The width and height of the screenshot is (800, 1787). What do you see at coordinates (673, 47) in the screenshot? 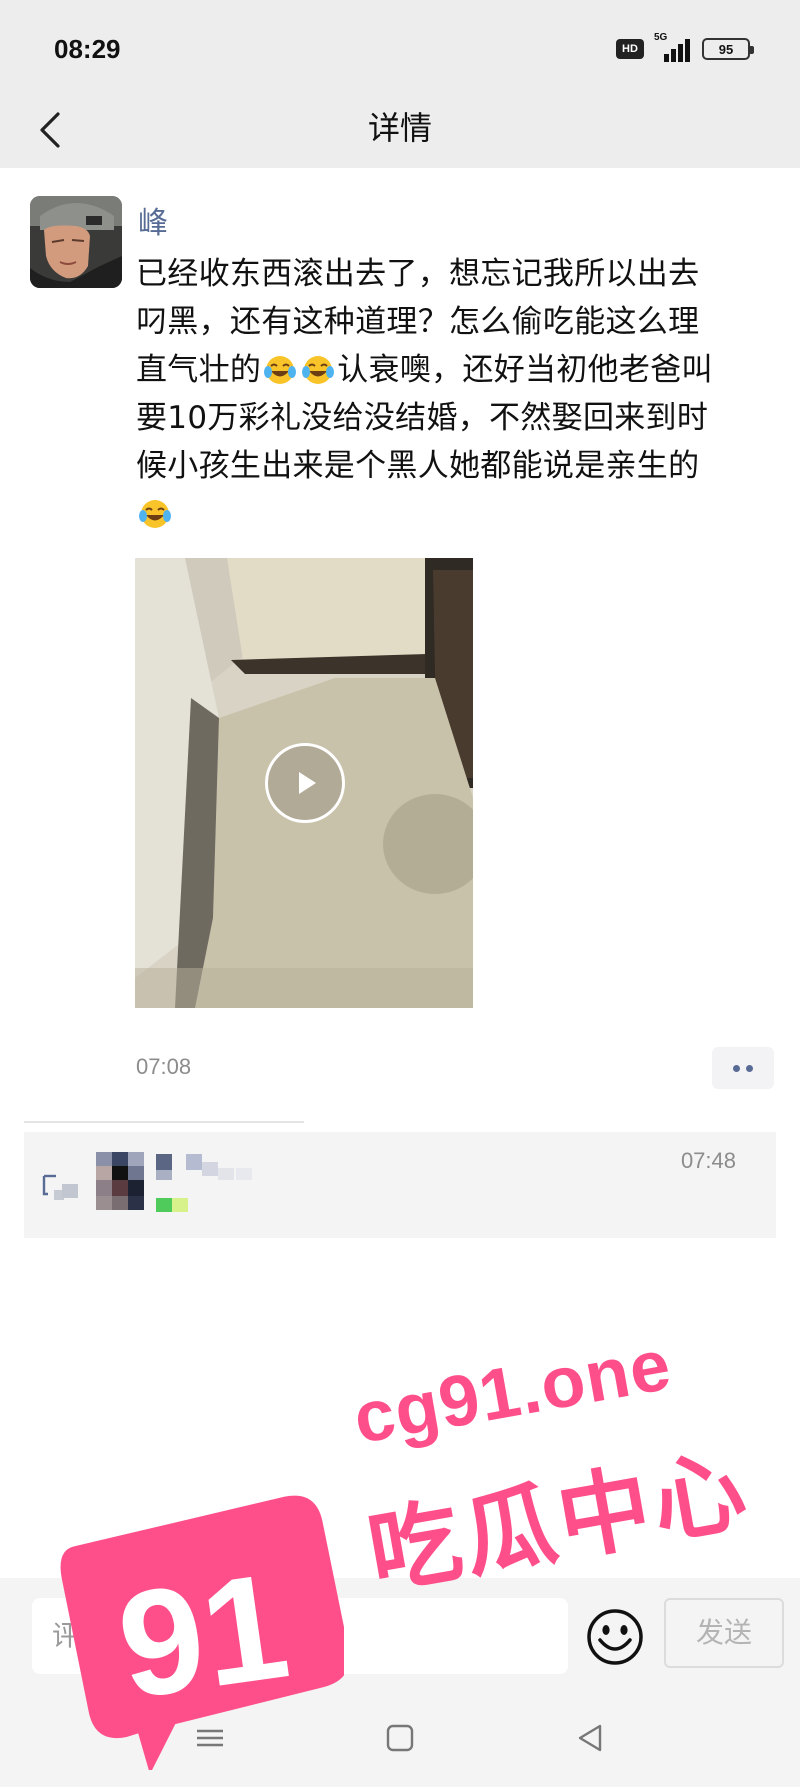
I see `signal-icon: 5G` at bounding box center [673, 47].